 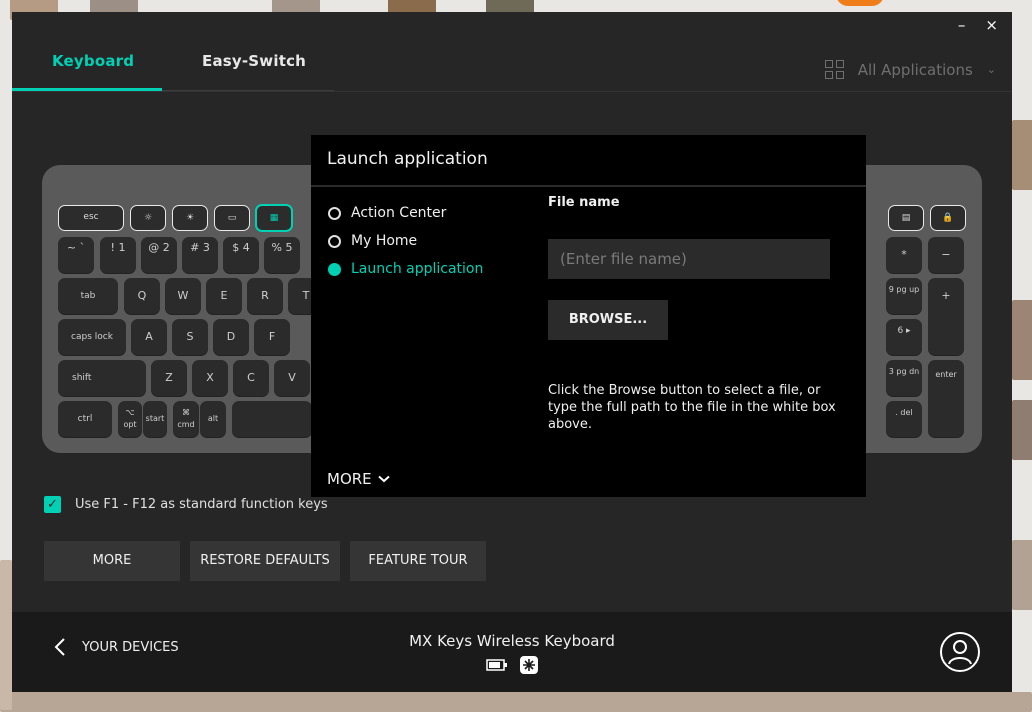 What do you see at coordinates (52, 504) in the screenshot?
I see `checkbox-checked-icon: ✓` at bounding box center [52, 504].